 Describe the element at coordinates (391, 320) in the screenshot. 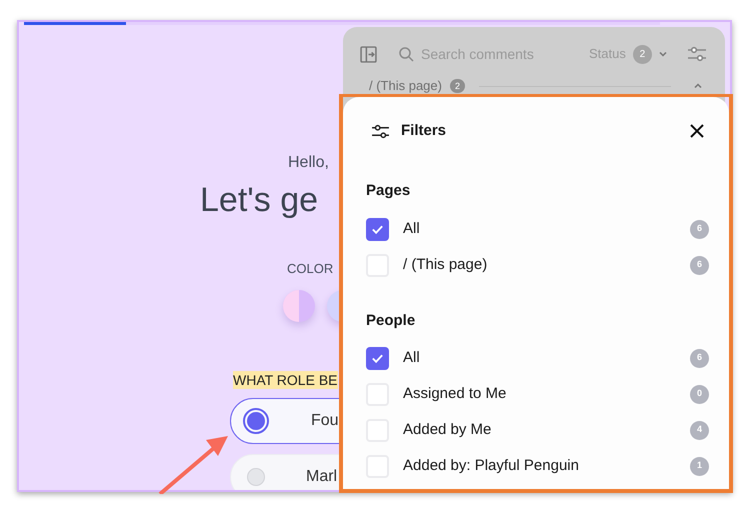

I see `section-heading: People` at that location.